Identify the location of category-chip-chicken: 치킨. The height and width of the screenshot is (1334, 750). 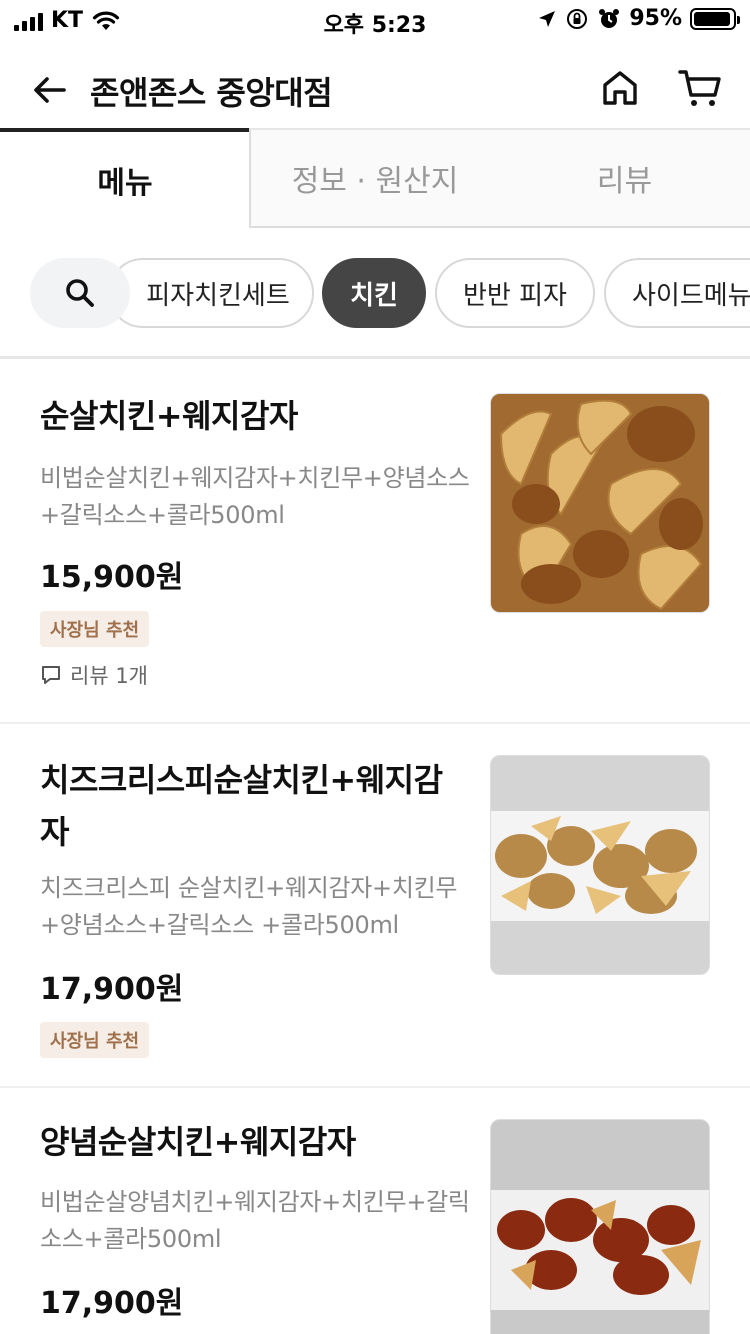
(374, 293).